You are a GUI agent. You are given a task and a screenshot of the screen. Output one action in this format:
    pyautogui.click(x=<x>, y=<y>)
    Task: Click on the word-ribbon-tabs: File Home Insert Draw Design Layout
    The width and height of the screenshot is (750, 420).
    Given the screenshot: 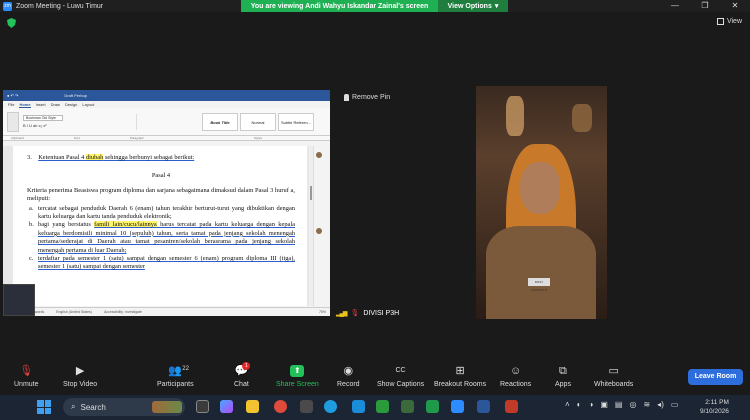 What is the action you would take?
    pyautogui.click(x=166, y=104)
    